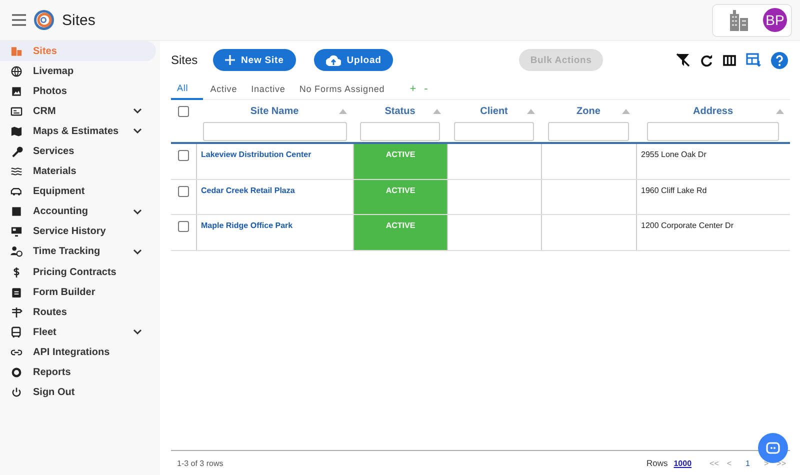 Image resolution: width=800 pixels, height=475 pixels. What do you see at coordinates (78, 192) in the screenshot?
I see `sidebar-item: Equipment` at bounding box center [78, 192].